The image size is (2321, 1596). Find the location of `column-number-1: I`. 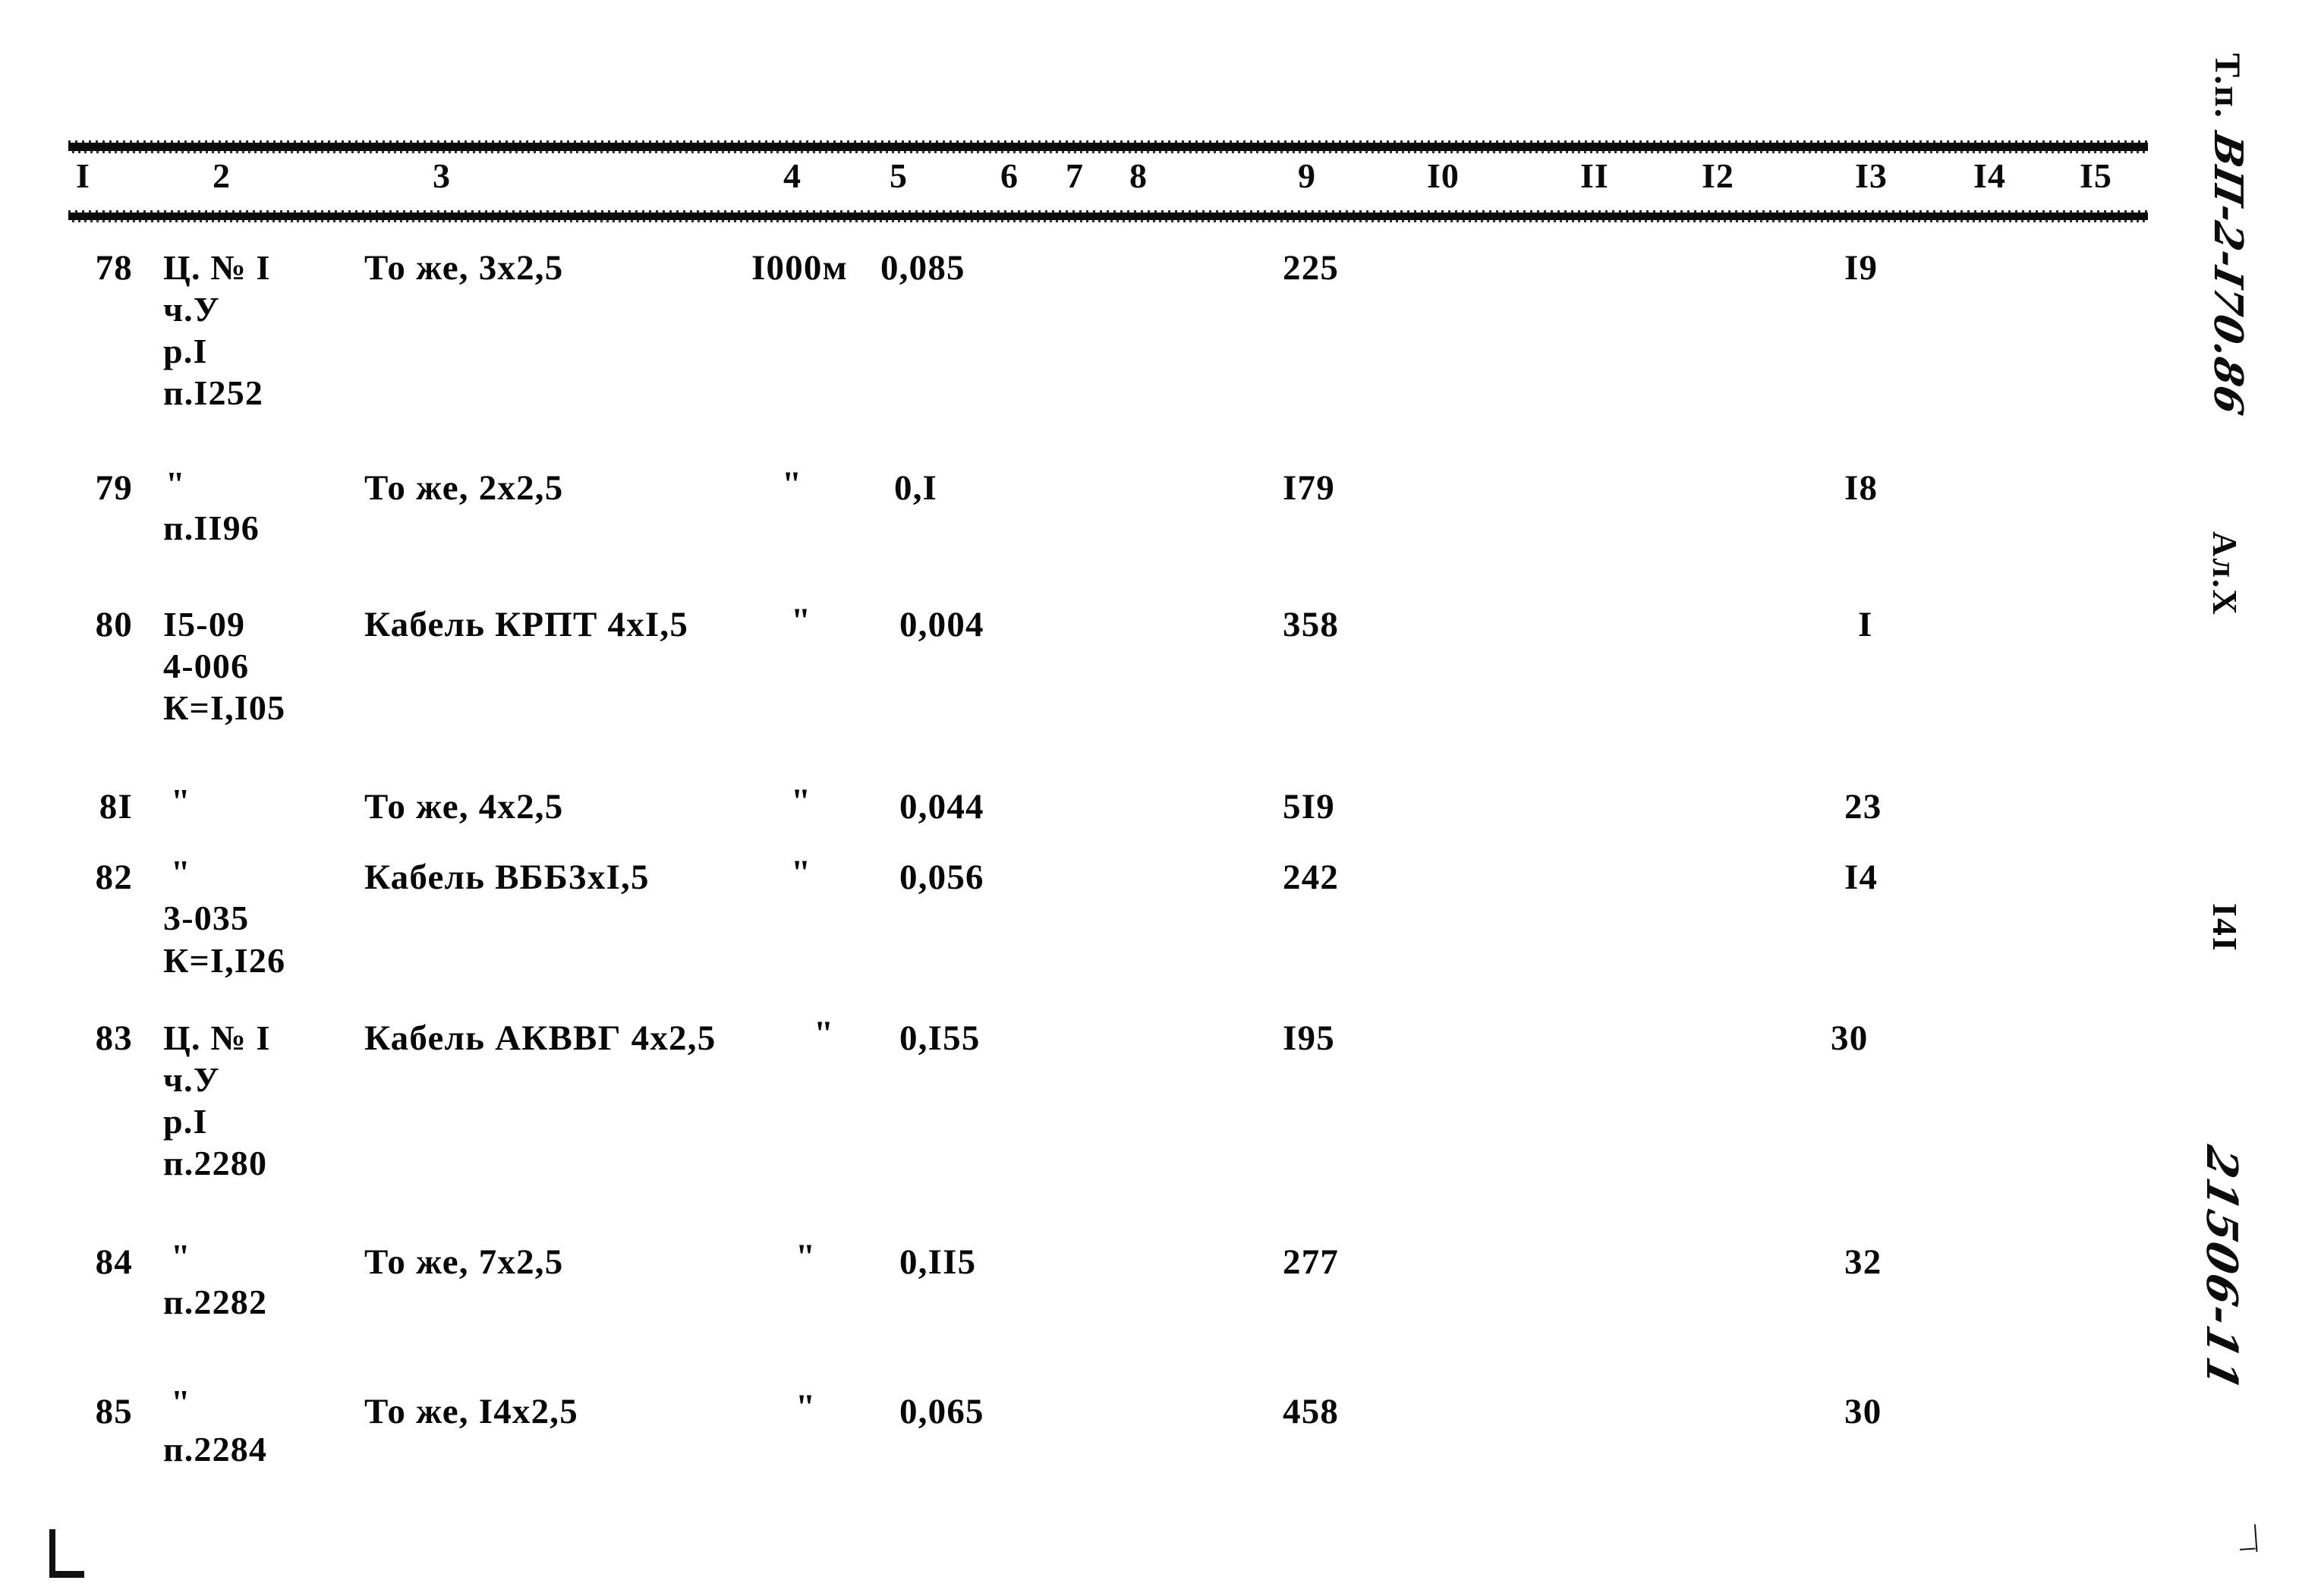

column-number-1: I is located at coordinates (83, 176).